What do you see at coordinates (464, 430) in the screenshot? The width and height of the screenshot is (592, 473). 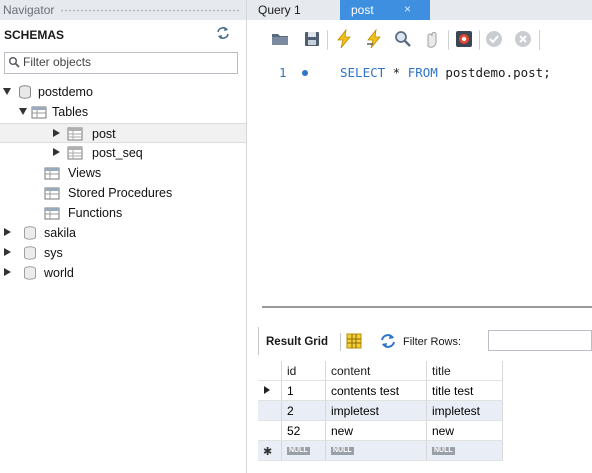 I see `cell-title: new` at bounding box center [464, 430].